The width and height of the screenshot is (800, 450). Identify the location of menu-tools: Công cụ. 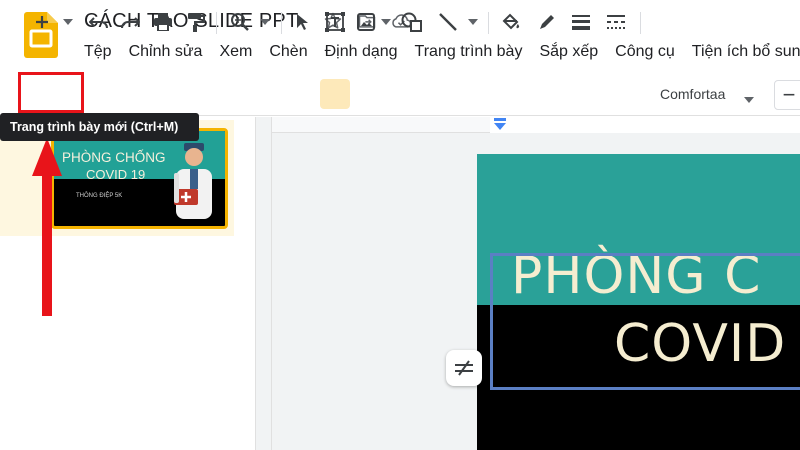
(645, 52).